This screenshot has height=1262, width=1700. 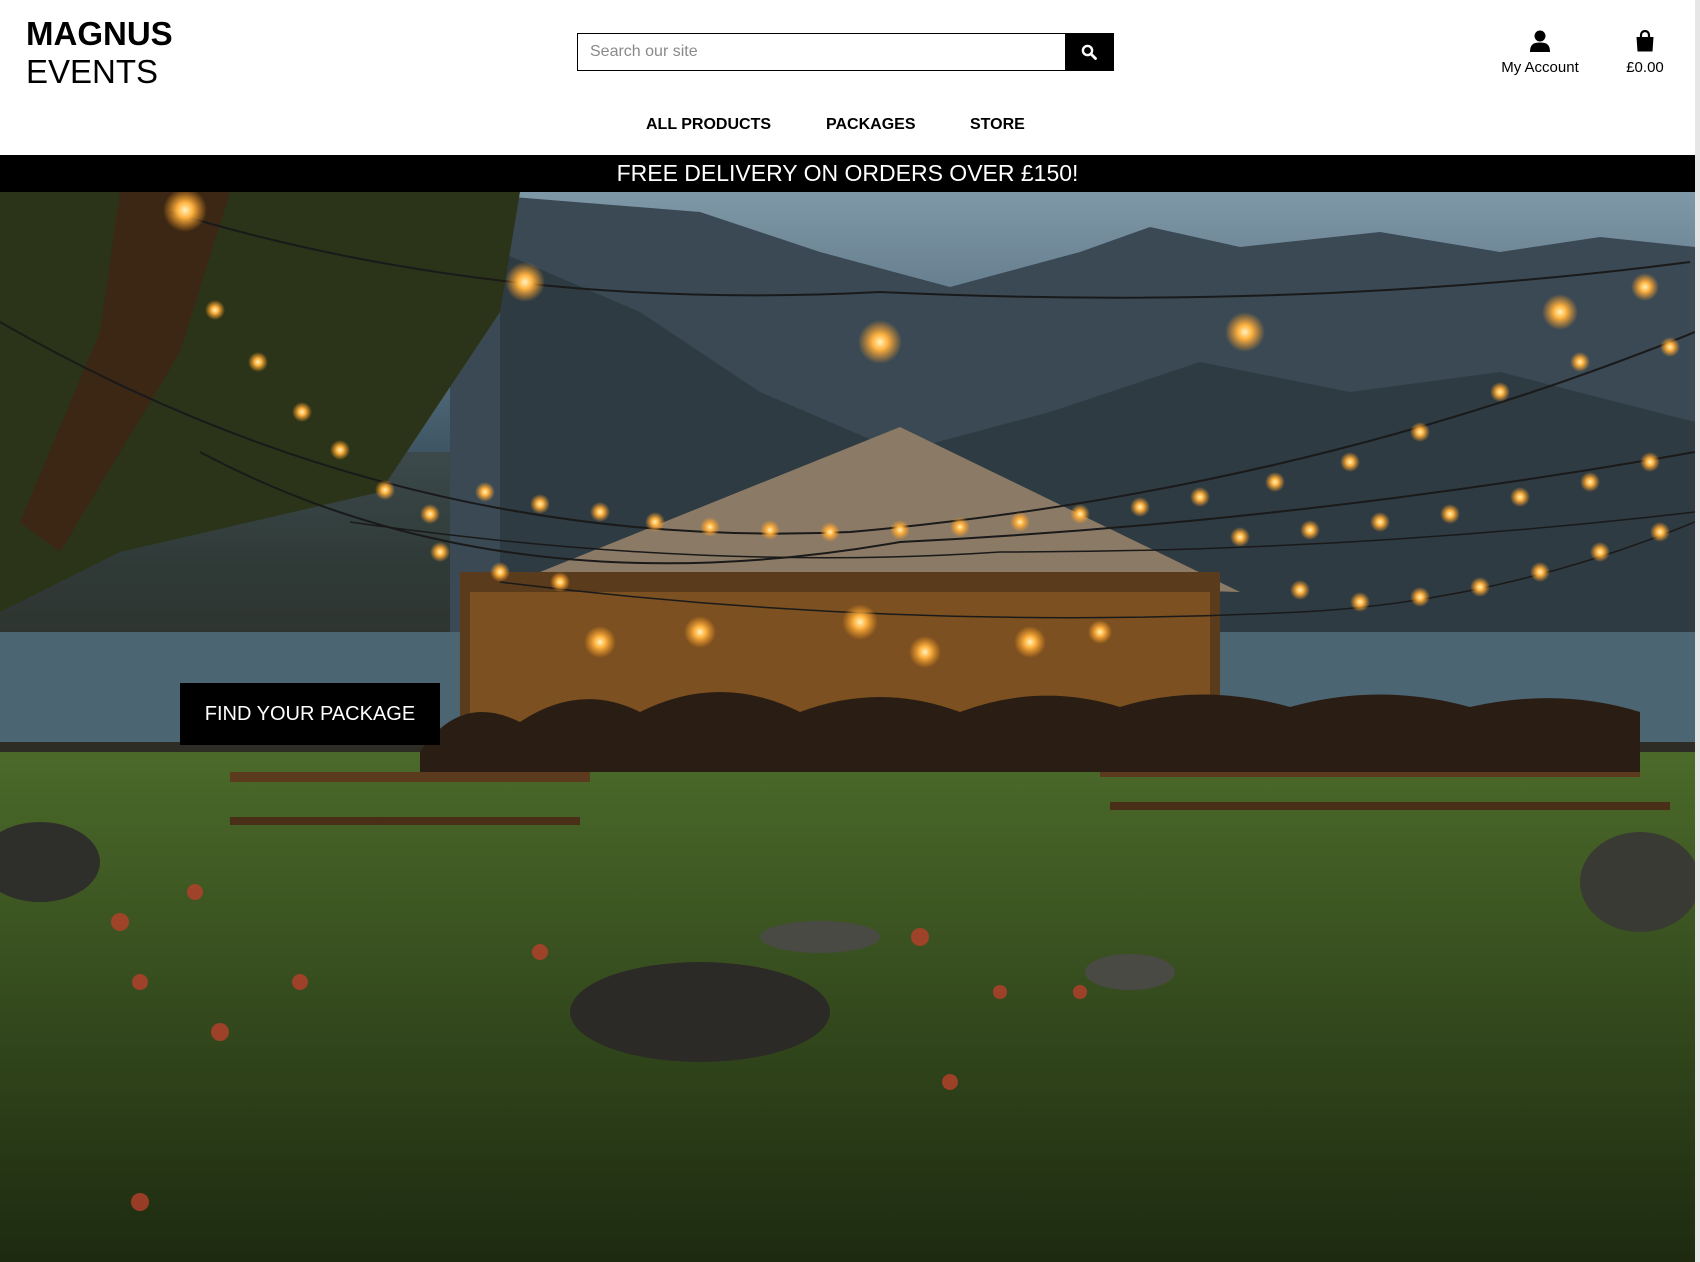 What do you see at coordinates (708, 125) in the screenshot?
I see `nav-all-products: ALL PRODUCTS` at bounding box center [708, 125].